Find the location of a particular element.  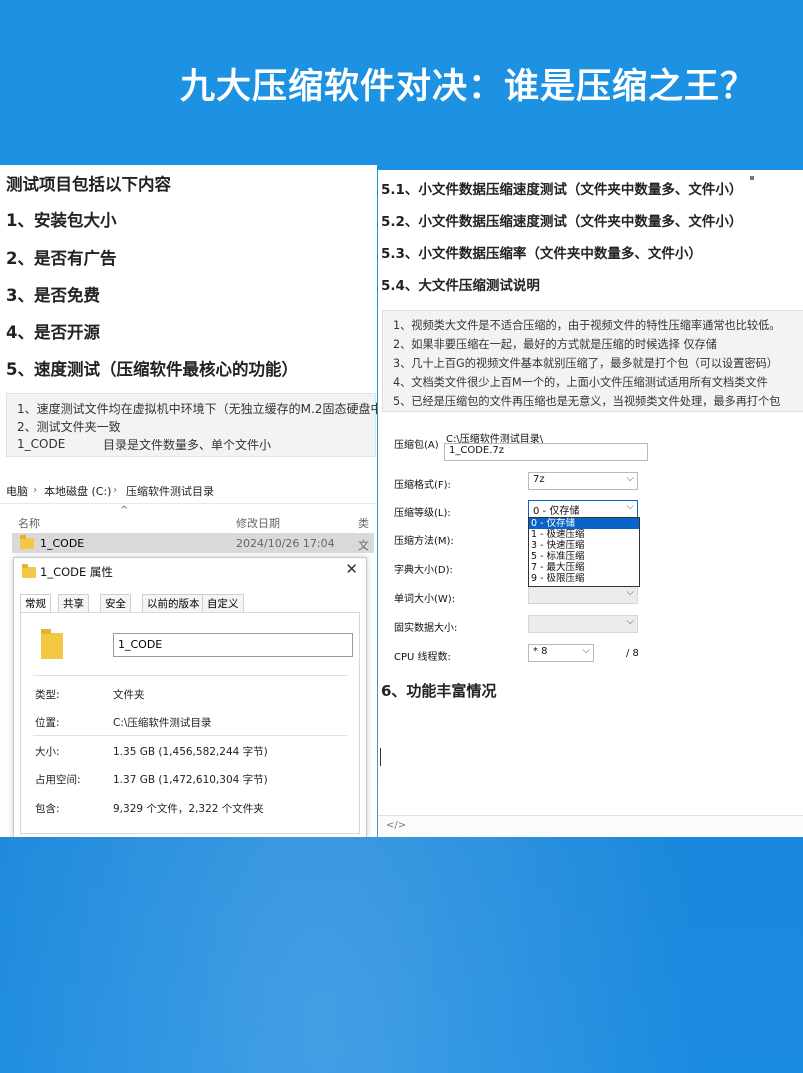

prop-location-value: C:\压缩软件测试目录 is located at coordinates (162, 723).